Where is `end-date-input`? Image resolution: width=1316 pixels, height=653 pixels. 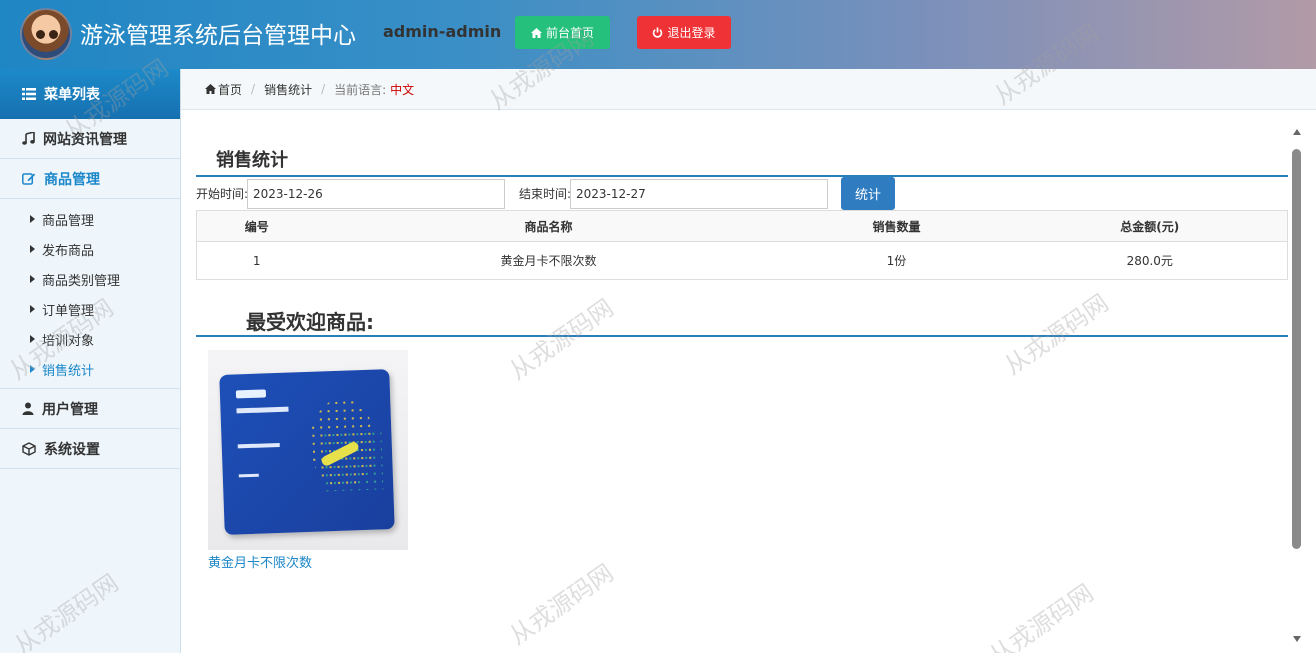
end-date-input is located at coordinates (699, 194).